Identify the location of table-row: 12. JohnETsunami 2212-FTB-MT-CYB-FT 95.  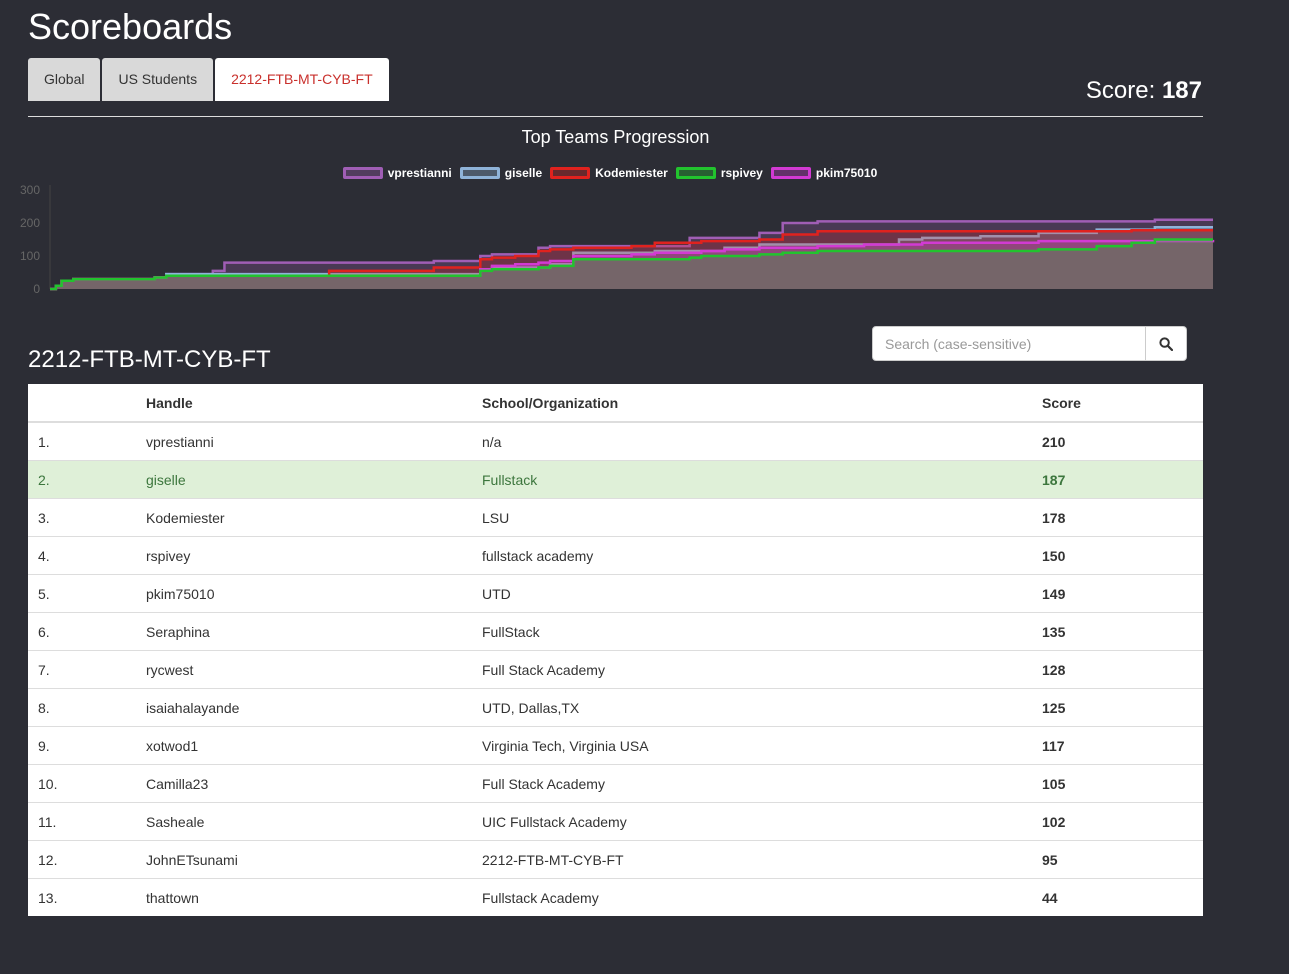
(615, 859).